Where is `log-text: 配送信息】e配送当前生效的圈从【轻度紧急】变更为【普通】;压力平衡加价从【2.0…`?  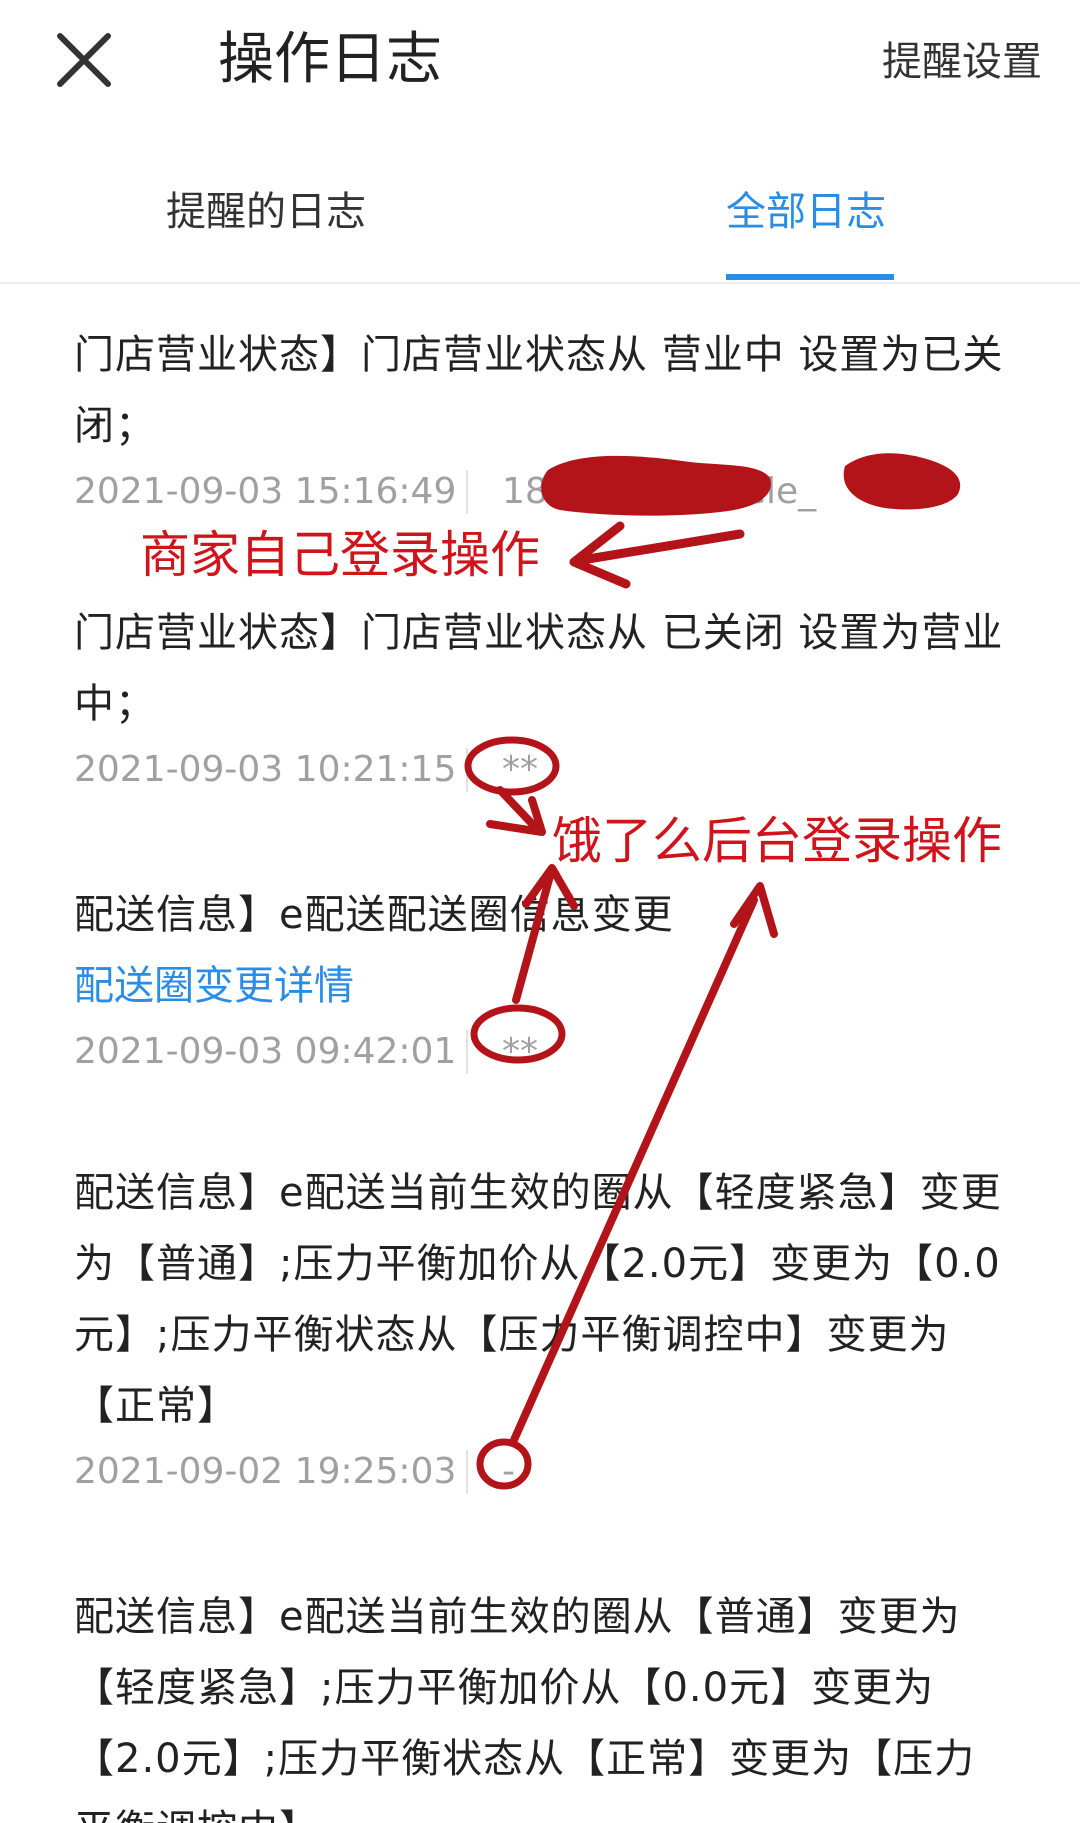
log-text: 配送信息】e配送当前生效的圈从【轻度紧急】变更为【普通】;压力平衡加价从【2.0… is located at coordinates (538, 1299).